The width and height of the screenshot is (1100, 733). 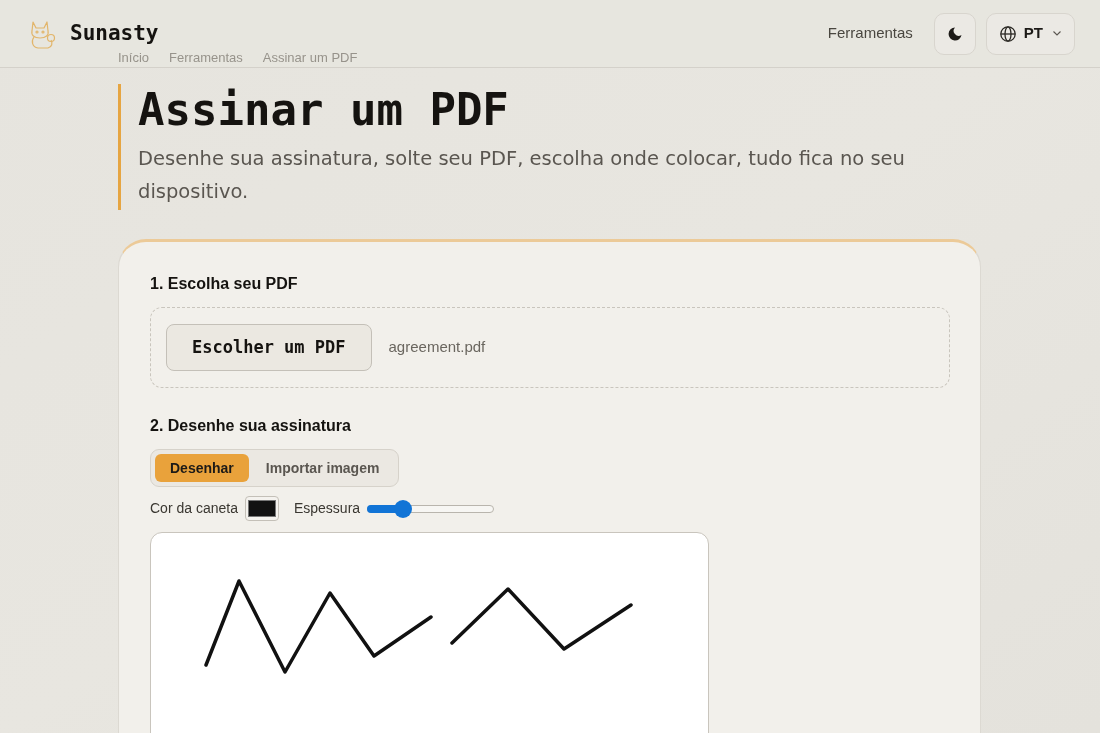 What do you see at coordinates (429, 632) in the screenshot?
I see `signature-pad` at bounding box center [429, 632].